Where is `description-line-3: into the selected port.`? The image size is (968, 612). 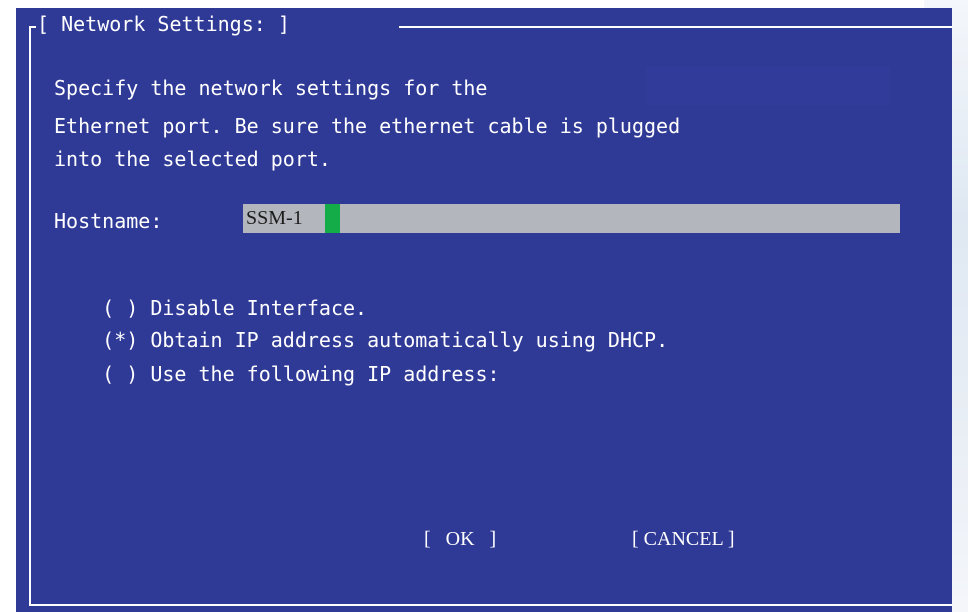 description-line-3: into the selected port. is located at coordinates (192, 159).